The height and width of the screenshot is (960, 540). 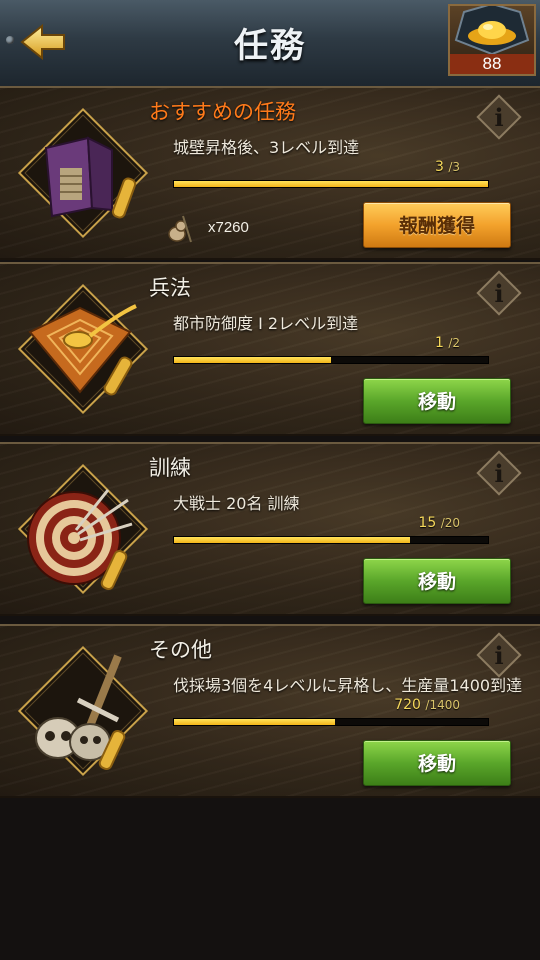 I want to click on progress-label: 3 /3, so click(x=447, y=167).